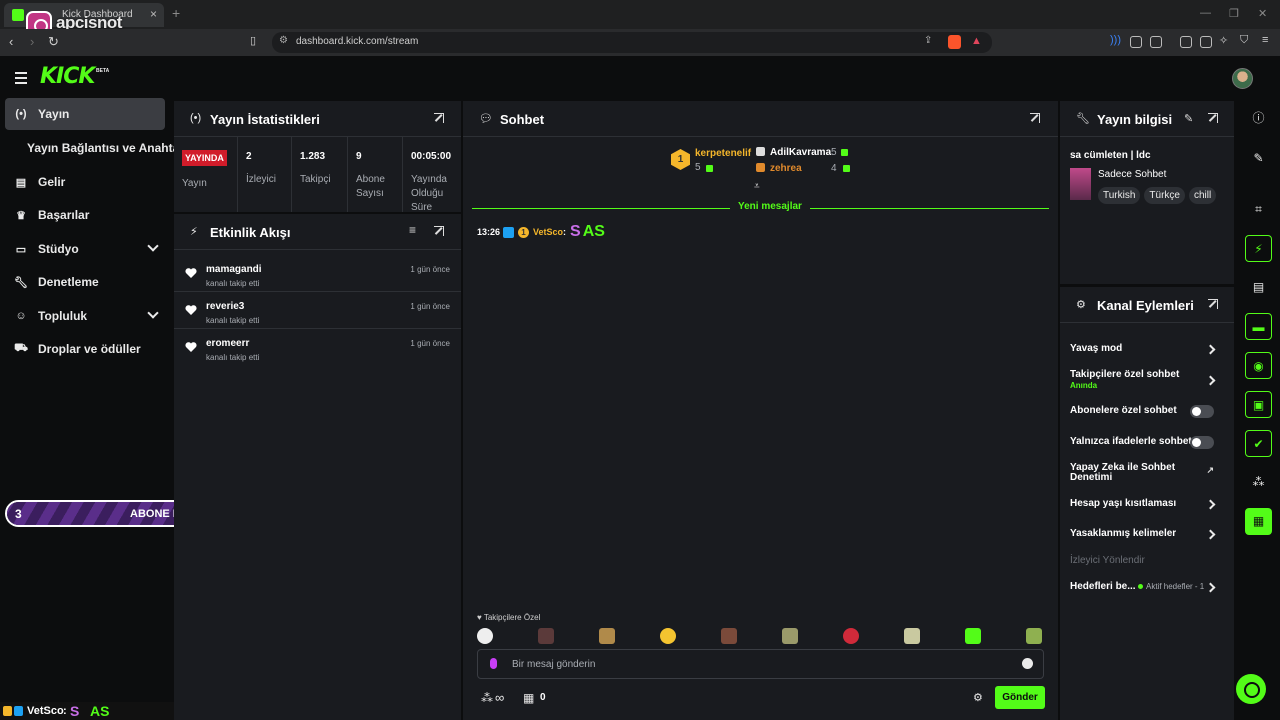 This screenshot has height=720, width=1280. I want to click on sidebar-item-gelir: ▤ Gelir, so click(85, 182).